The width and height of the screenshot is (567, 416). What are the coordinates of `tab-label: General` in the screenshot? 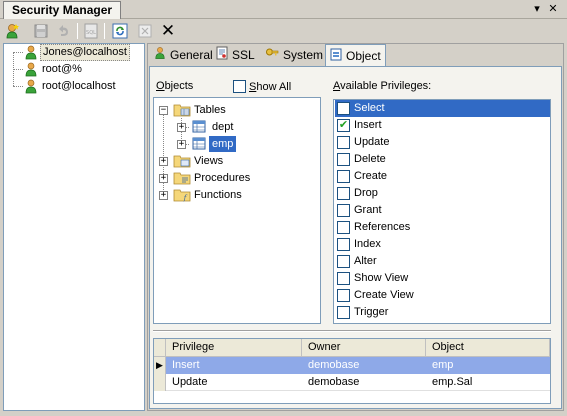 It's located at (191, 55).